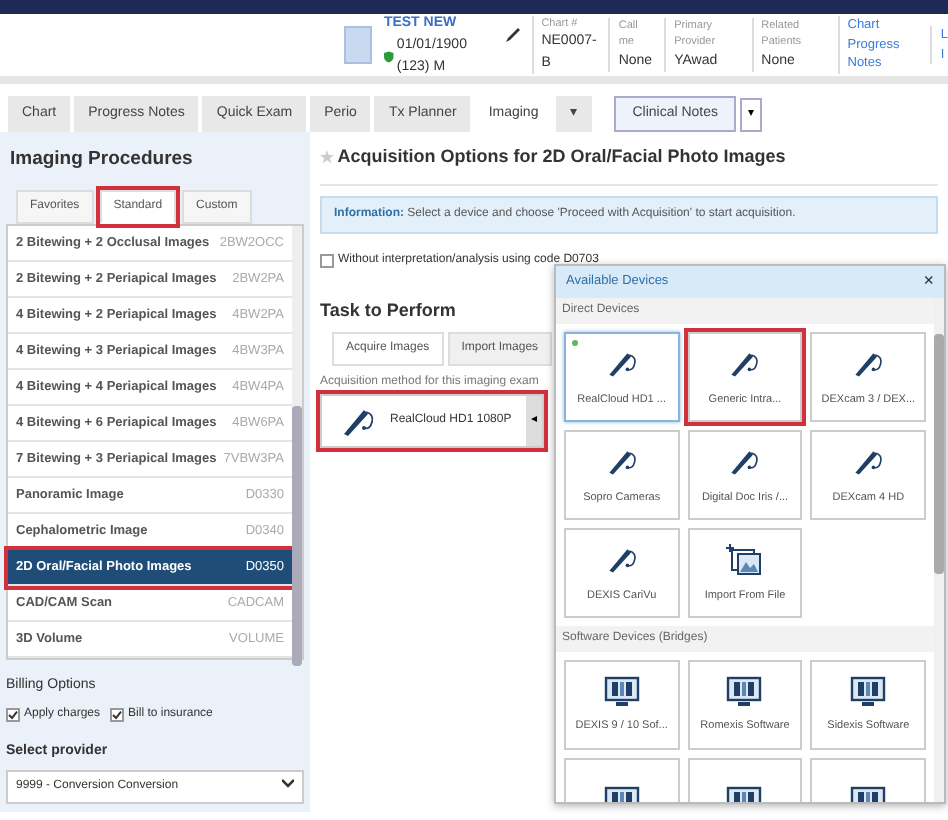  What do you see at coordinates (101, 160) in the screenshot?
I see `panel-title: Imaging Procedures` at bounding box center [101, 160].